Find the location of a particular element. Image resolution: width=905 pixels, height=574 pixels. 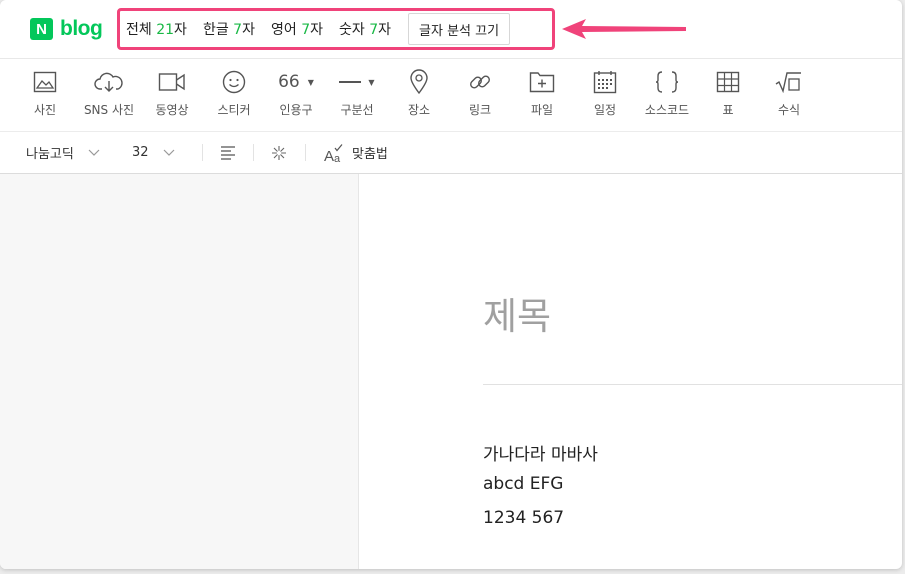

tool-divider: ▼ 구분선 is located at coordinates (357, 93).